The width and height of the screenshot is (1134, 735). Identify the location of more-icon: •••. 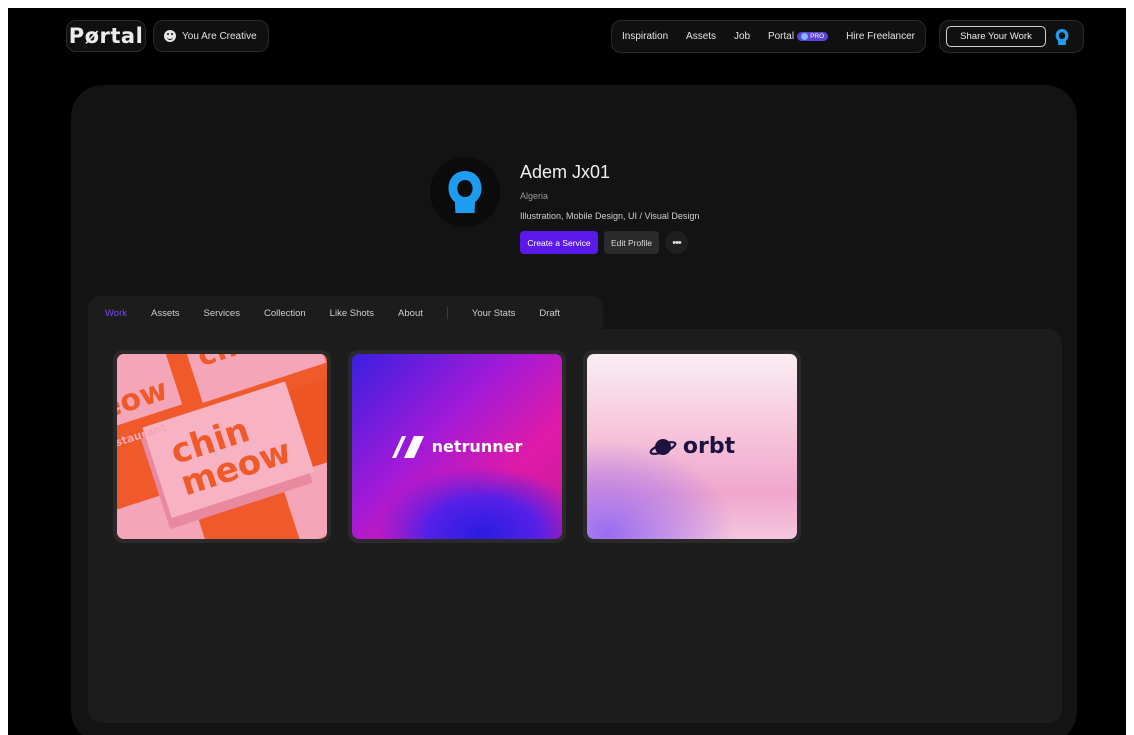
(676, 242).